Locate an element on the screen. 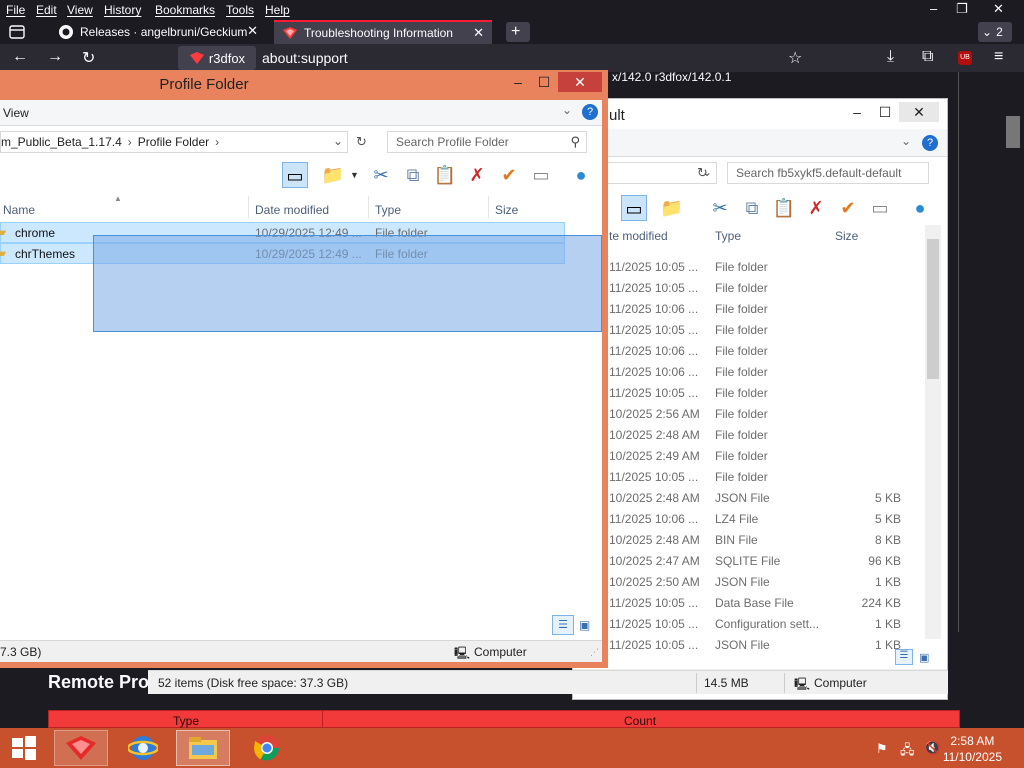 This screenshot has width=1024, height=768. scrollbar-thumb is located at coordinates (933, 309).